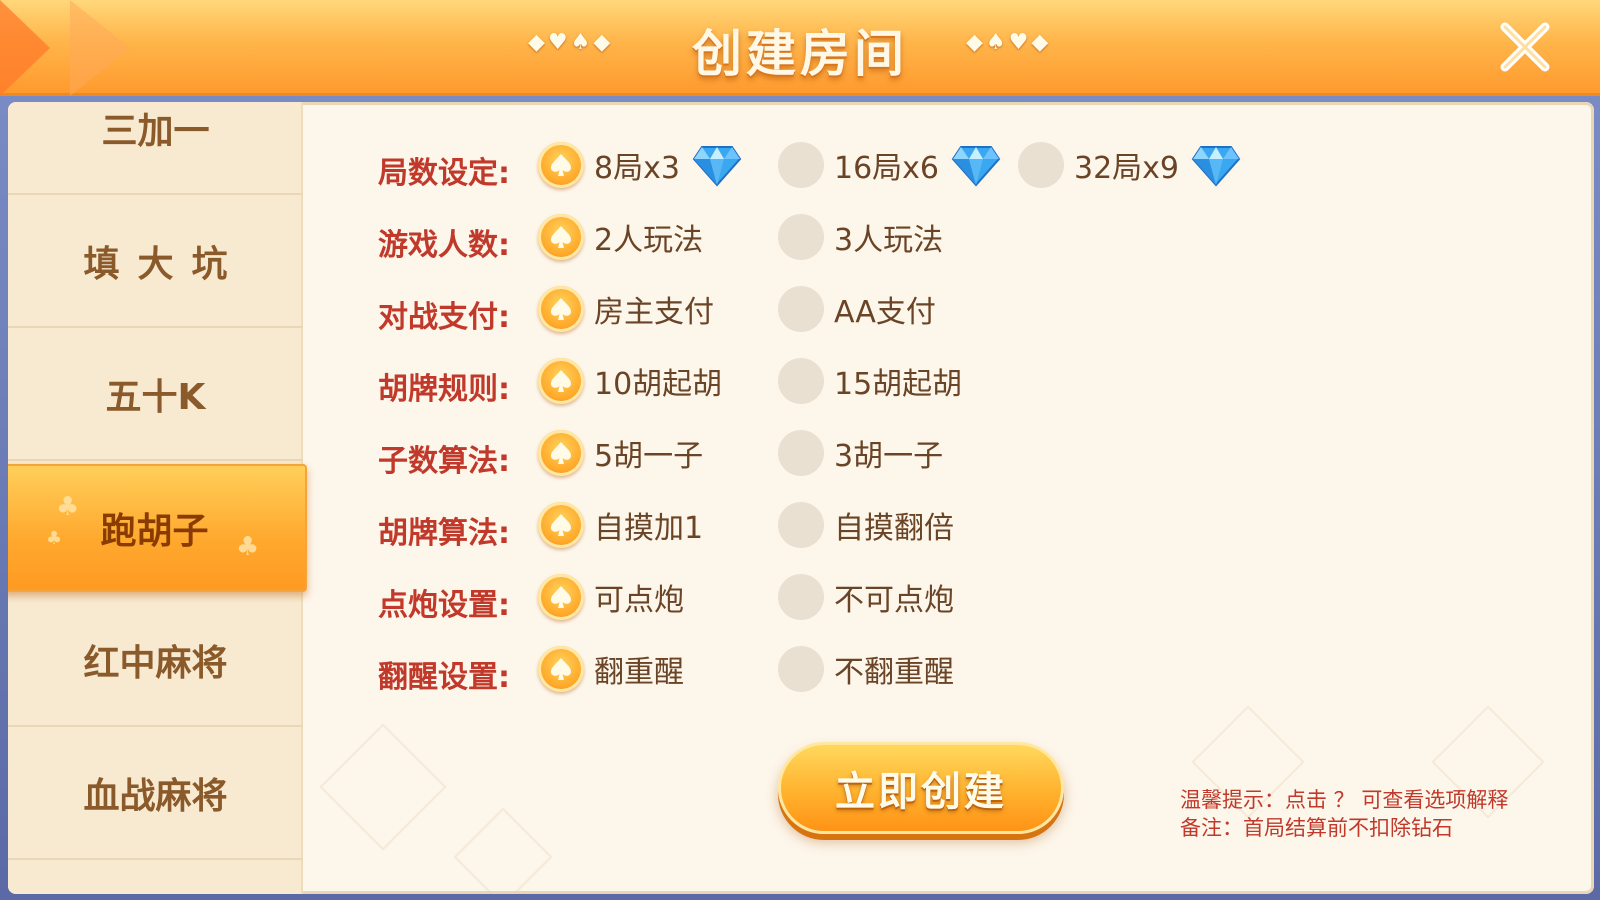 The image size is (1600, 900). I want to click on option-label: 点炮设置:, so click(444, 605).